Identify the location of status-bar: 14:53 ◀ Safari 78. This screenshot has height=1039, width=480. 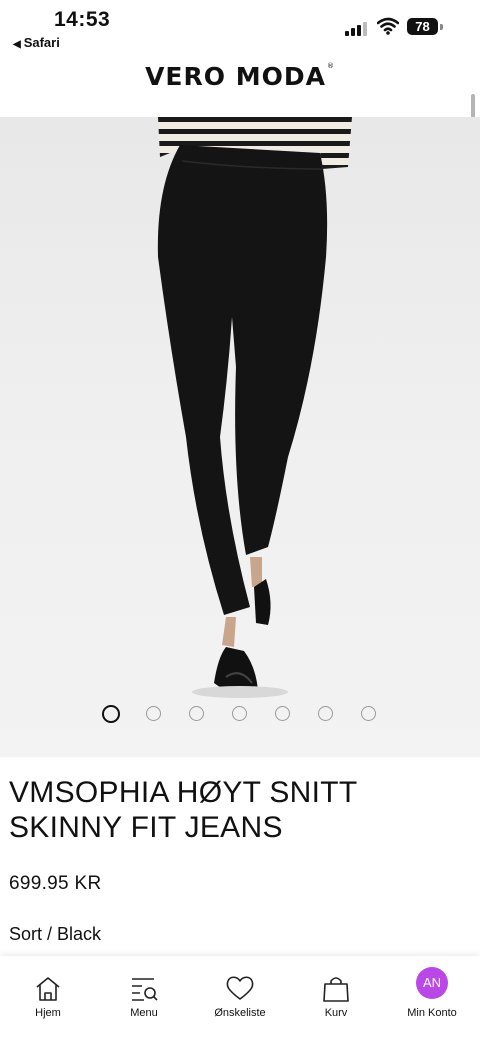
(240, 28).